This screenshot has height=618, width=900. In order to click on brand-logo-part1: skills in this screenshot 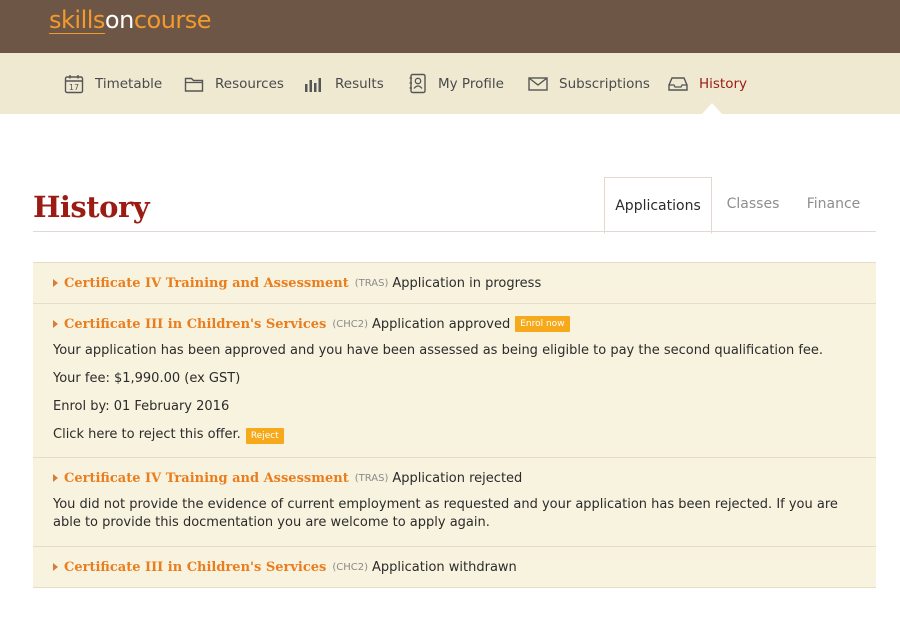, I will do `click(77, 20)`.